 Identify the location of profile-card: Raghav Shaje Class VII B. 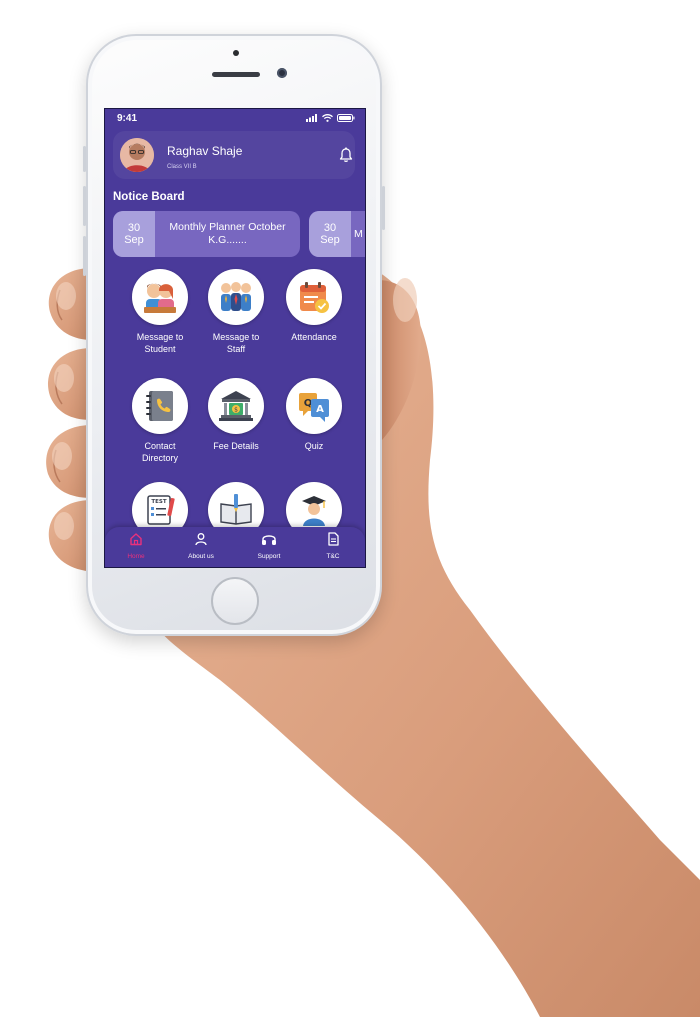
(234, 155).